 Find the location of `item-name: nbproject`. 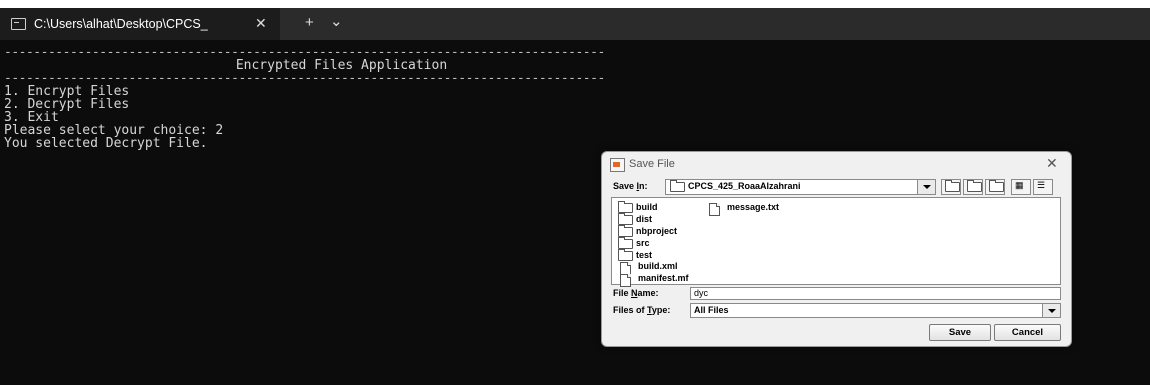

item-name: nbproject is located at coordinates (657, 231).